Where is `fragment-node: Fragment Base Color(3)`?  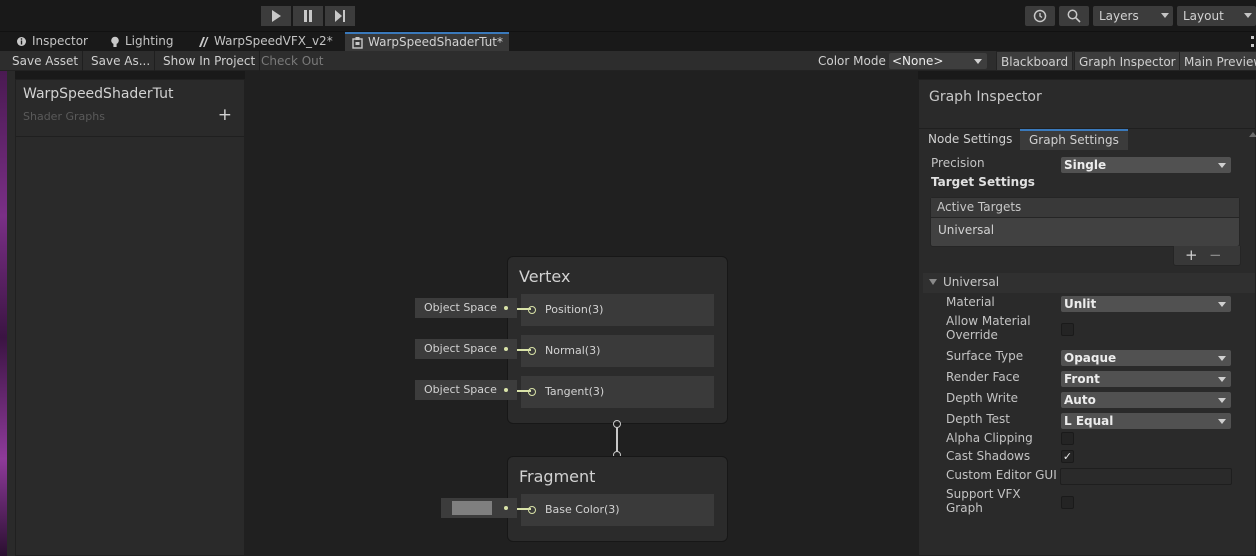 fragment-node: Fragment Base Color(3) is located at coordinates (617, 499).